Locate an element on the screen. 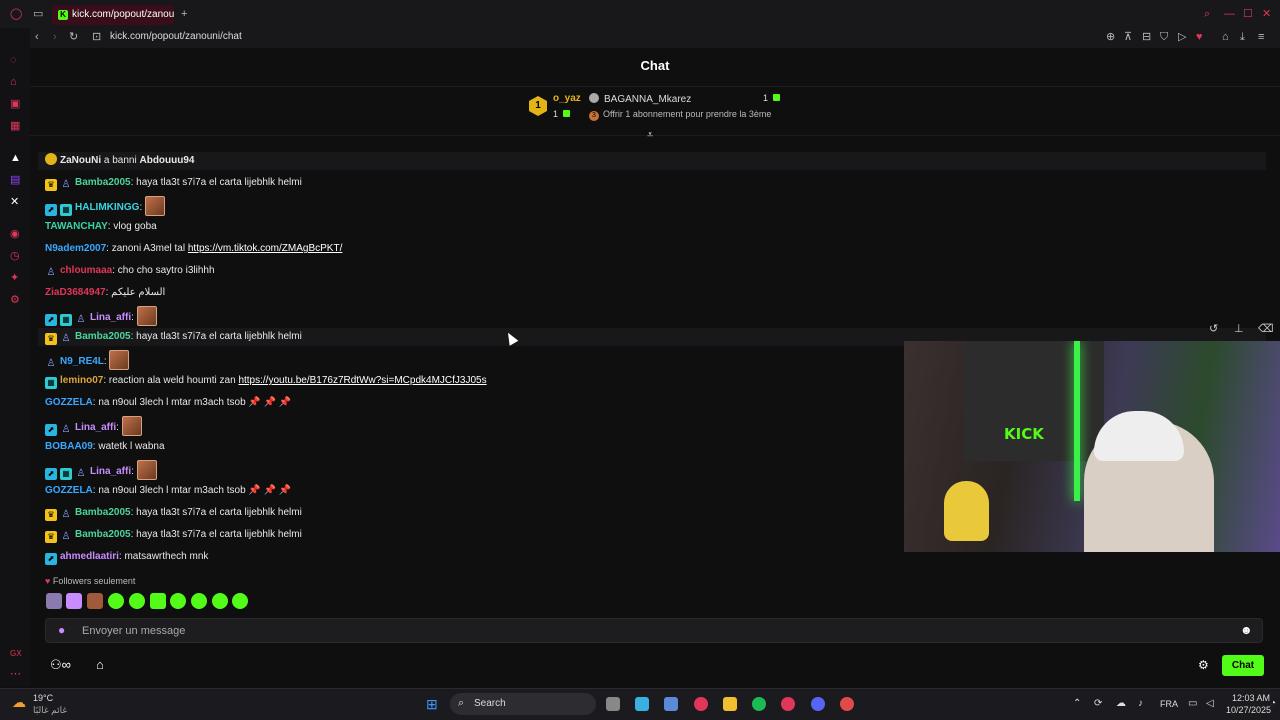 This screenshot has width=1280, height=720. reload-icon: ↻ is located at coordinates (73, 37).